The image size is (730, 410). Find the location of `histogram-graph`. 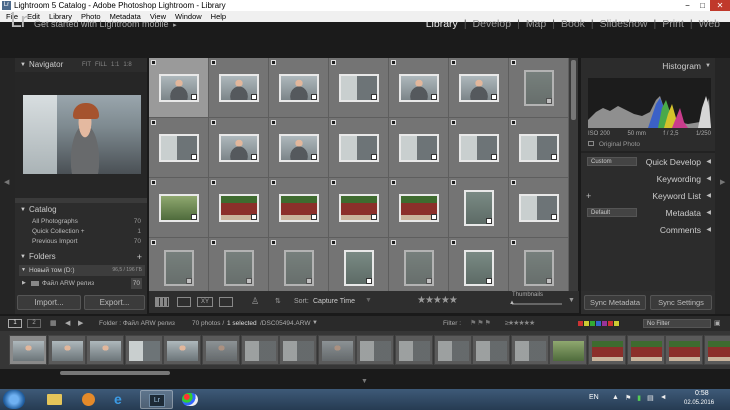

histogram-graph is located at coordinates (649, 103).